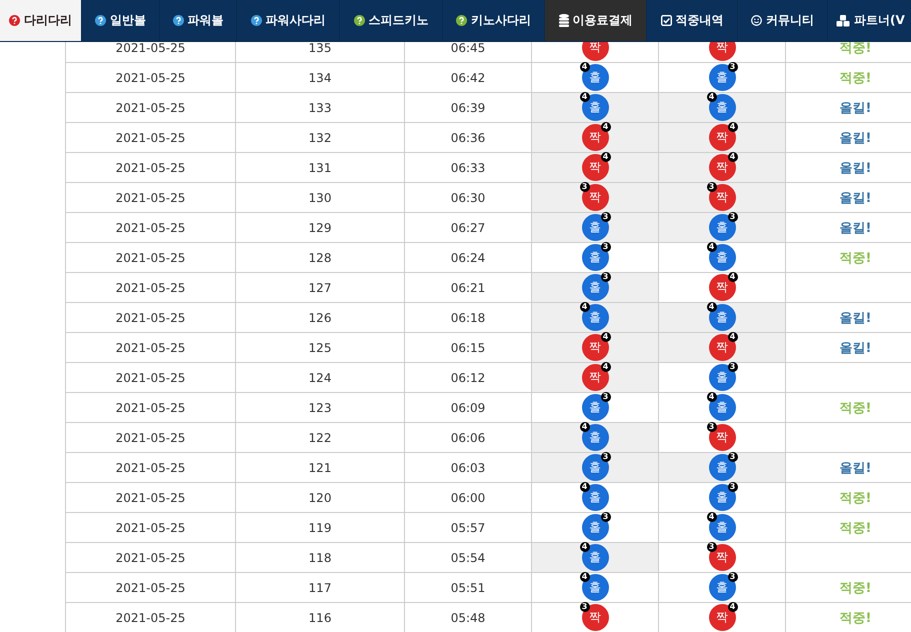 Image resolution: width=911 pixels, height=632 pixels. I want to click on round-cell: 129, so click(320, 228).